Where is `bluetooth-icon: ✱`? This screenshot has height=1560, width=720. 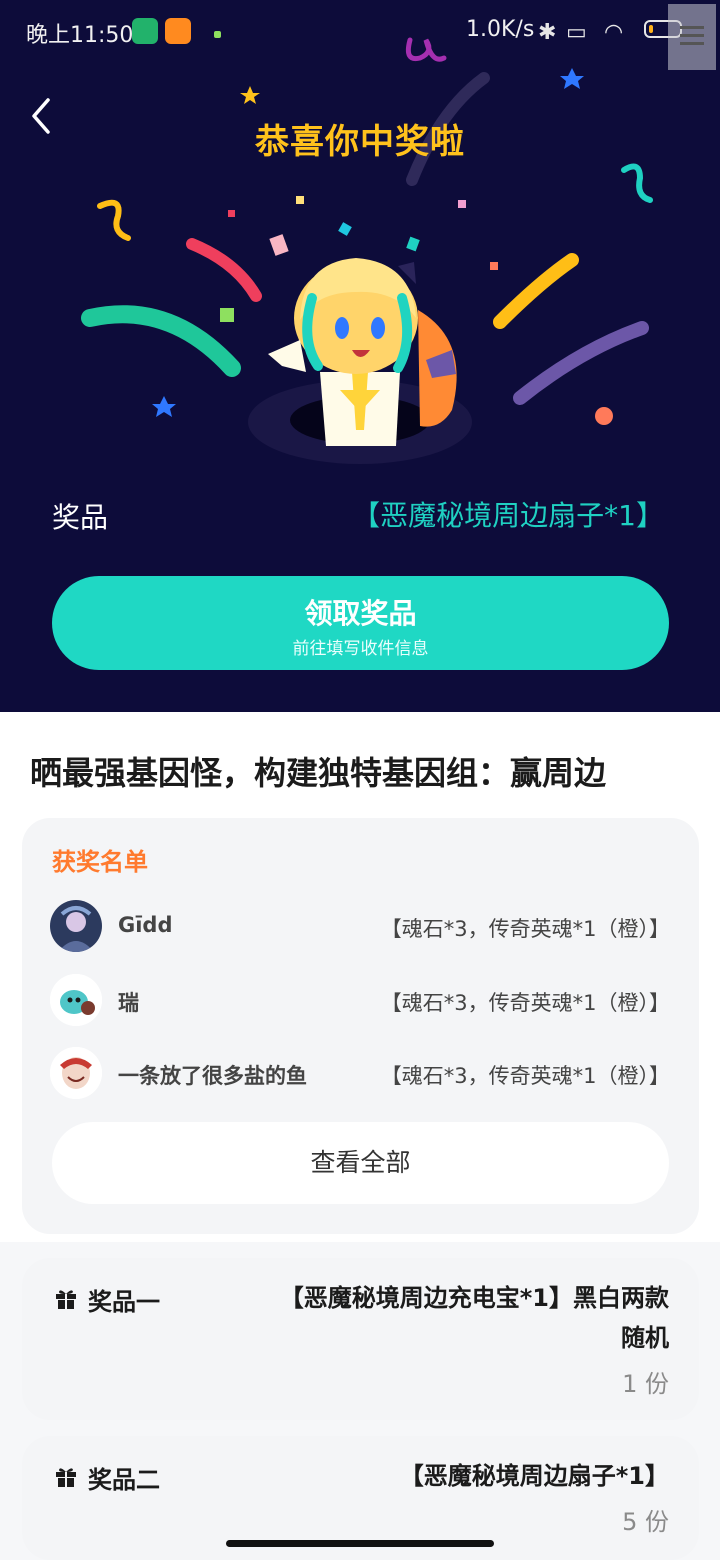 bluetooth-icon: ✱ is located at coordinates (547, 32).